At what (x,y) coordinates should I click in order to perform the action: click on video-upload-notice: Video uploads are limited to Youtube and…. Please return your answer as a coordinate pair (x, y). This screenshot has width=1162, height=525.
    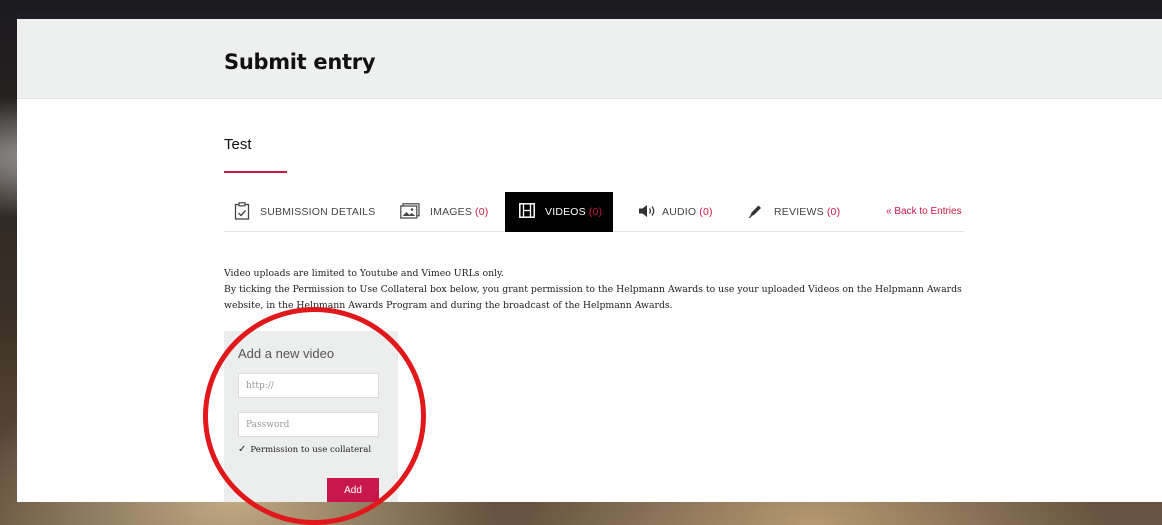
    Looking at the image, I should click on (604, 290).